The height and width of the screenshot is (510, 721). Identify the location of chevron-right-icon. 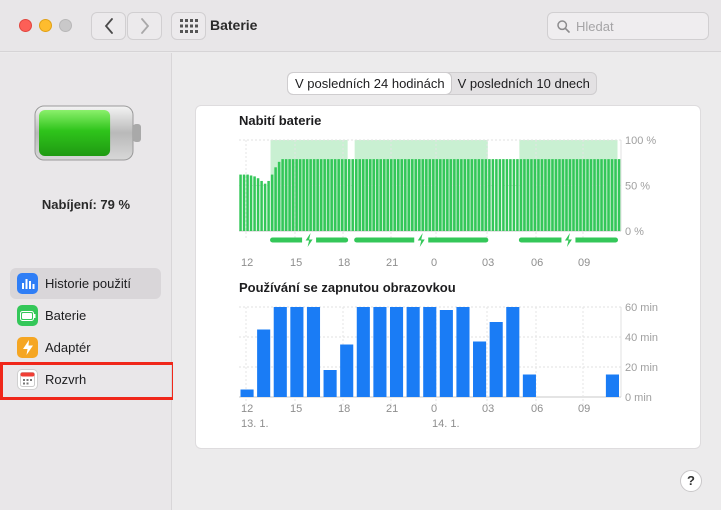
(144, 26).